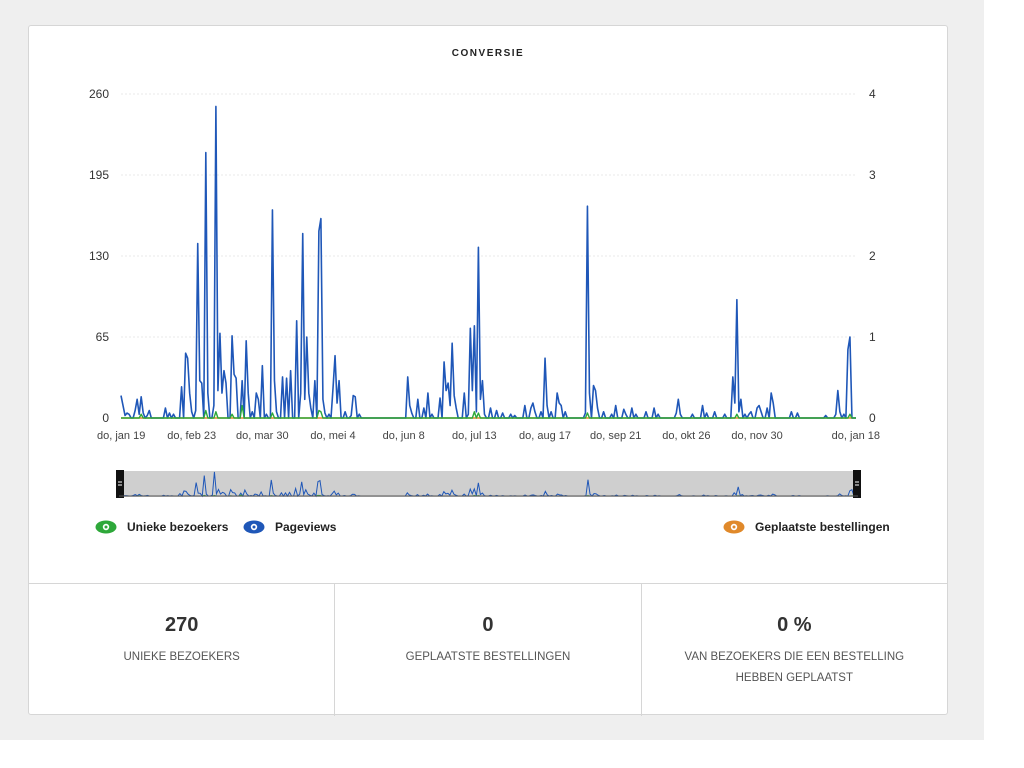 The height and width of the screenshot is (768, 1024). What do you see at coordinates (872, 175) in the screenshot?
I see `y-tick-label-right: 3` at bounding box center [872, 175].